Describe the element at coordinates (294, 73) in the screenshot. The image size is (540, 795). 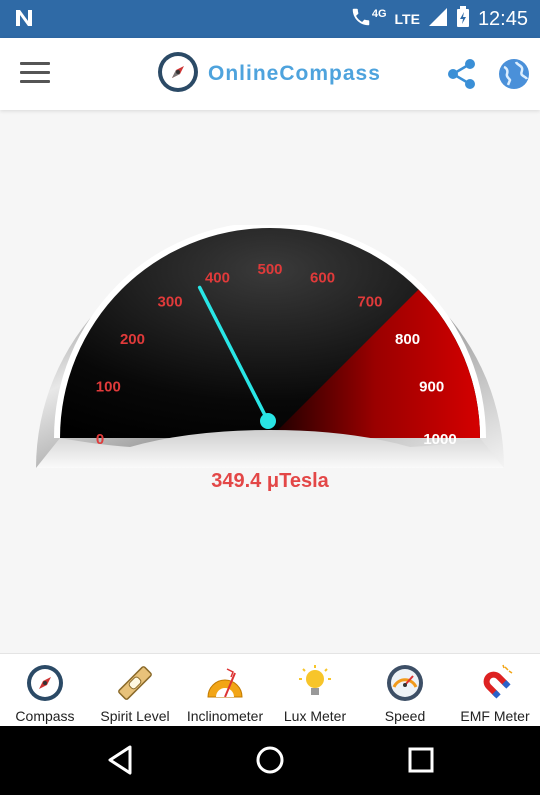
I see `app-title: OnlineCompass` at that location.